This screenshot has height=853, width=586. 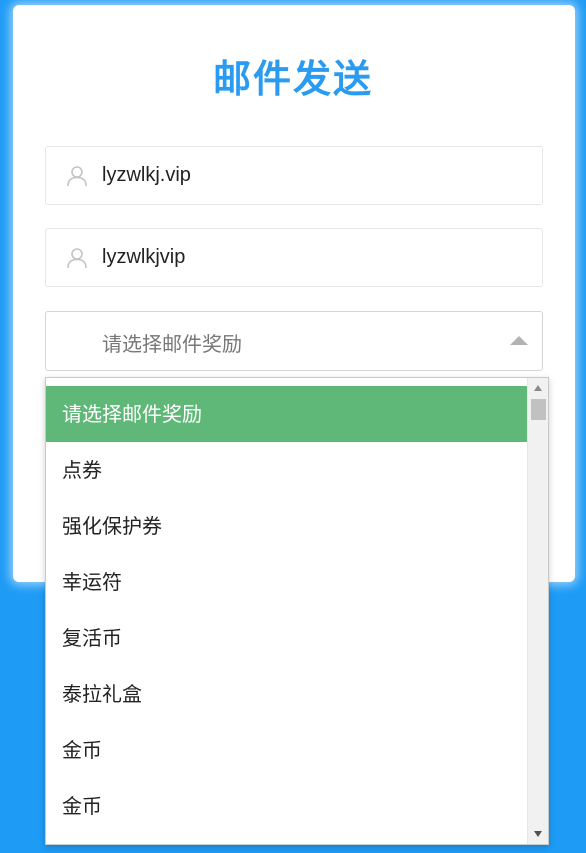 I want to click on account-input, so click(x=312, y=175).